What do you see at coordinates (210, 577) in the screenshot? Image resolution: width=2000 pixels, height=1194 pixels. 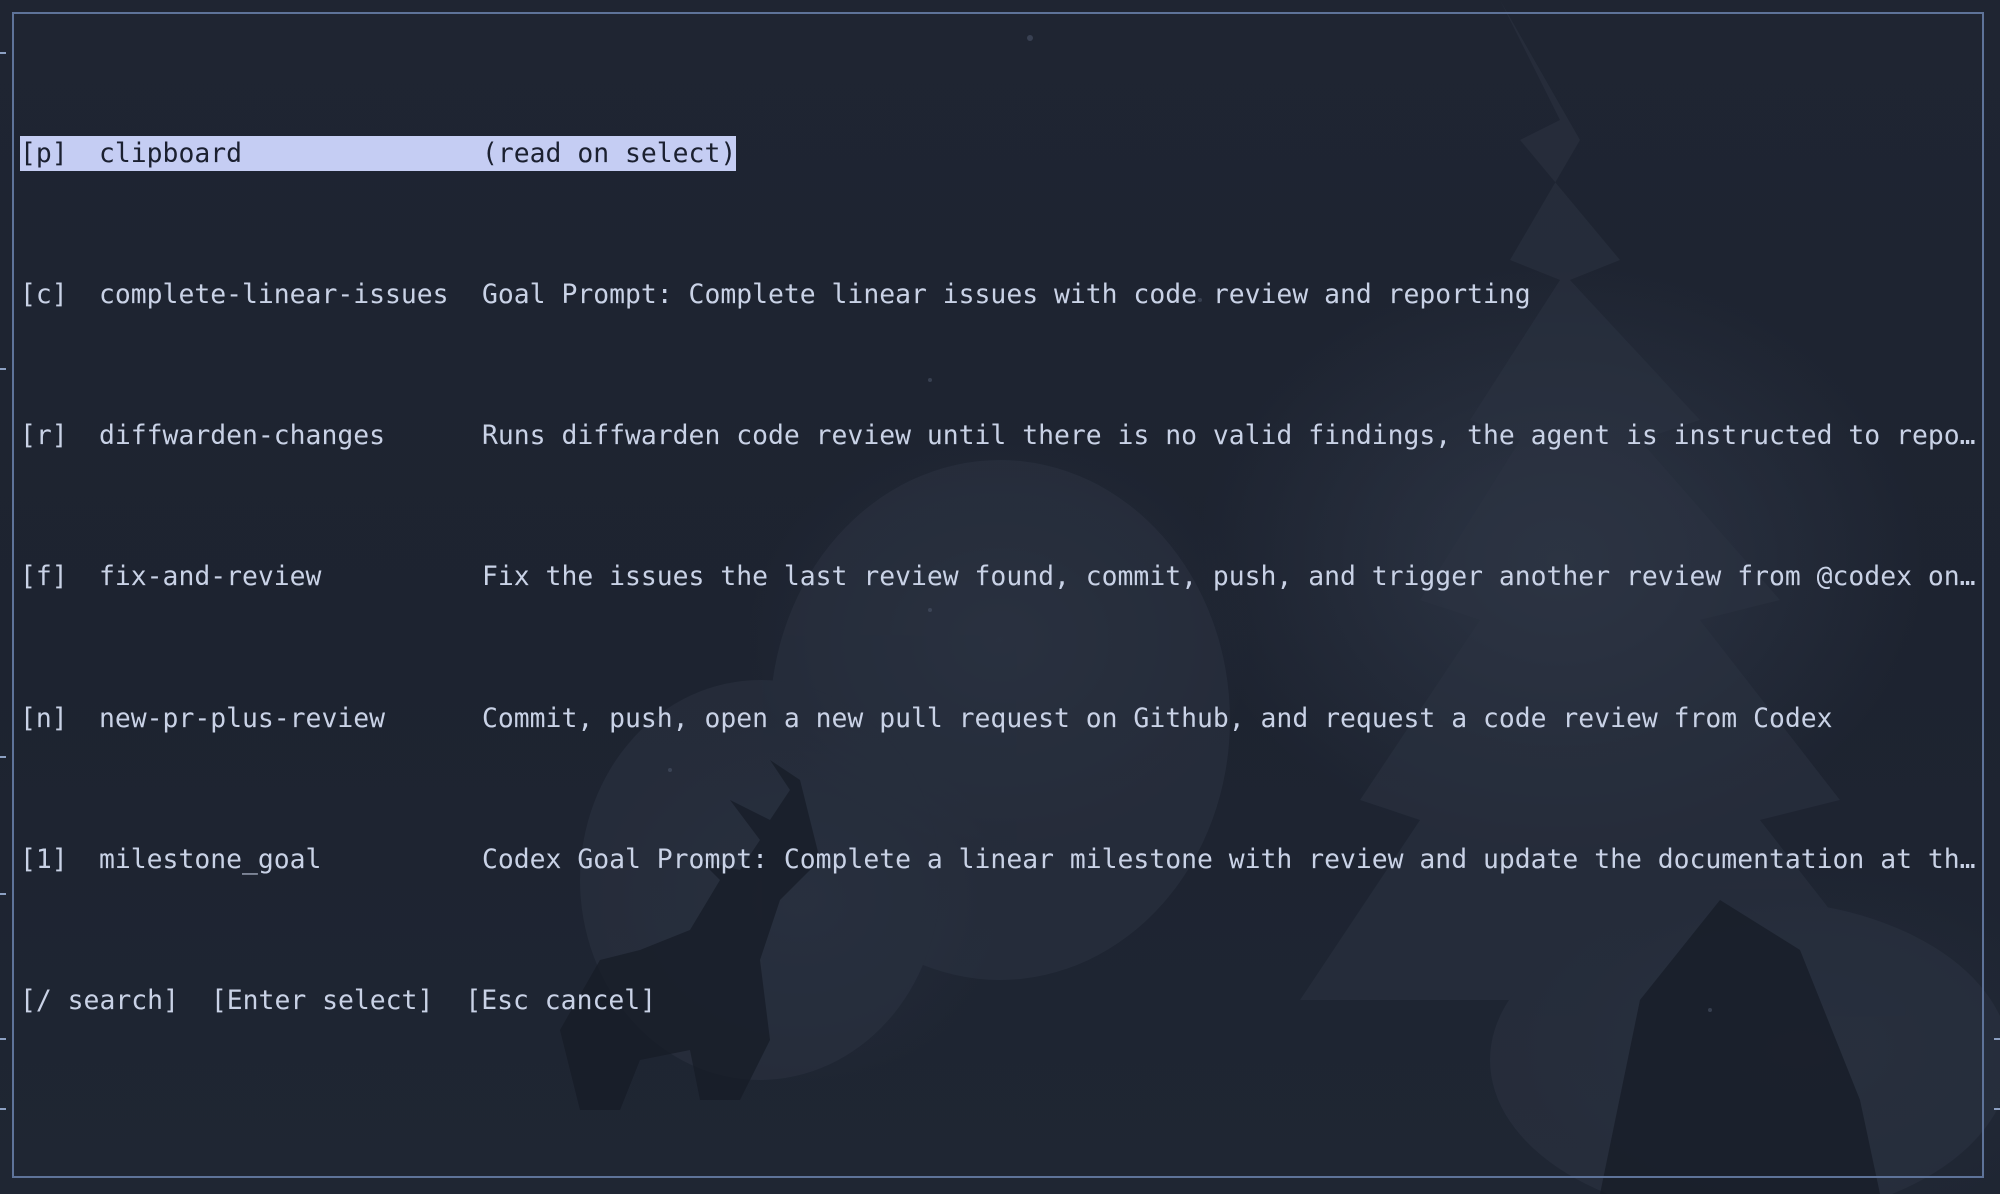 I see `item-name: fix-and-review` at bounding box center [210, 577].